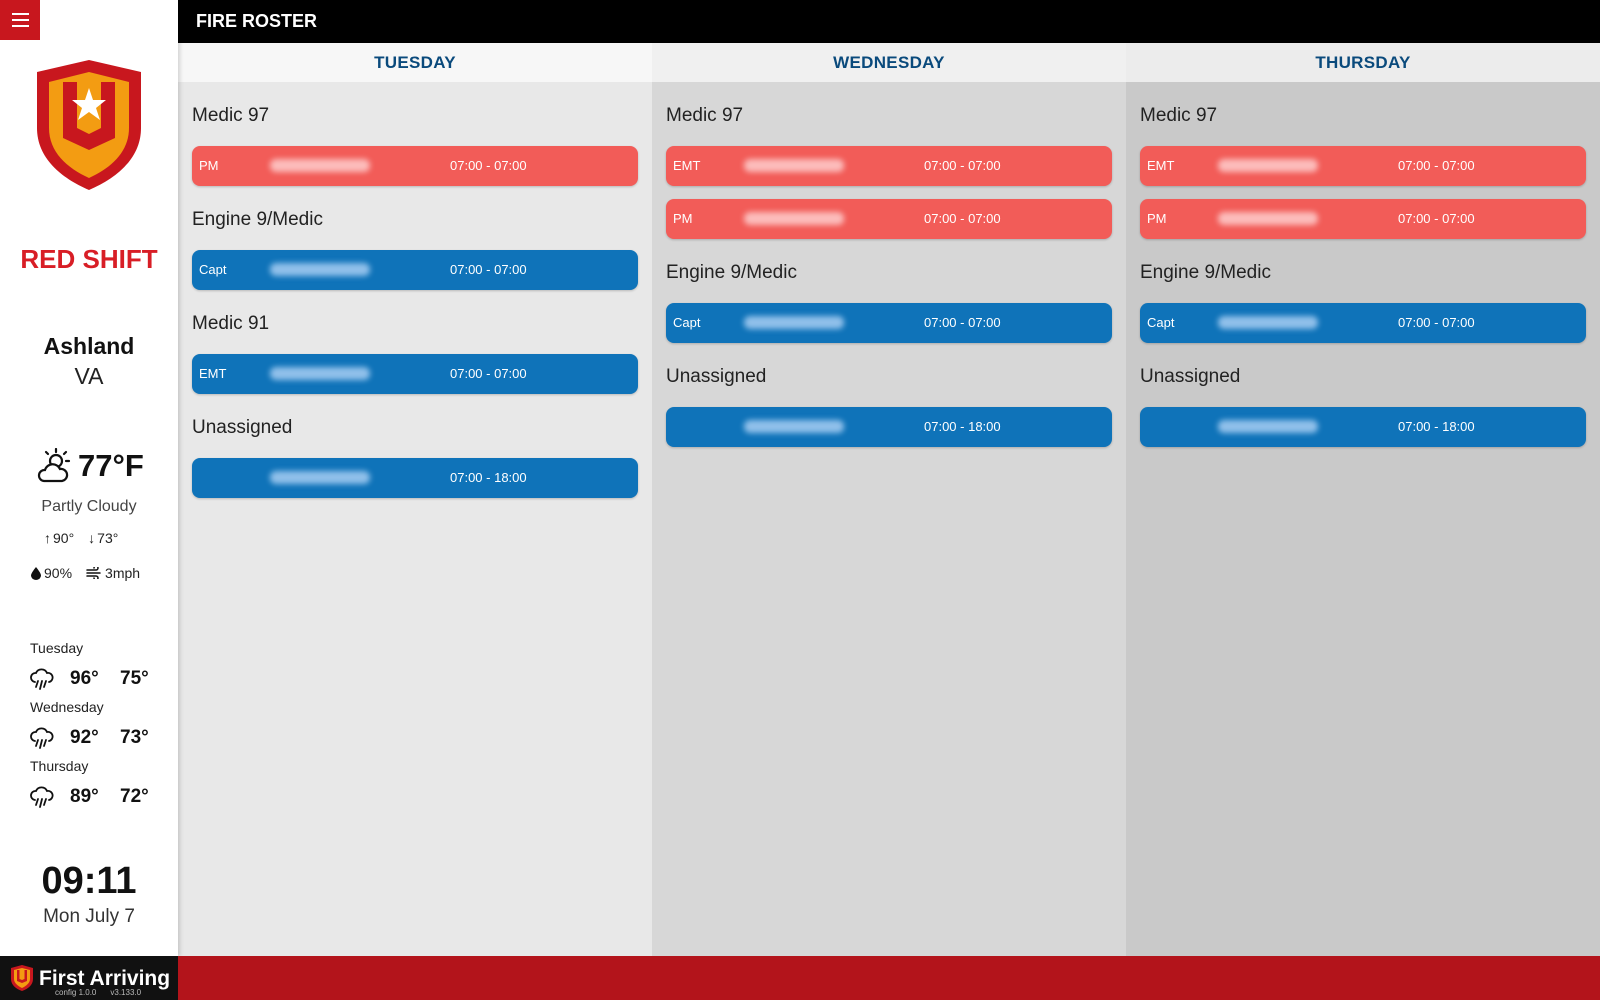  What do you see at coordinates (257, 21) in the screenshot?
I see `app-title: FIRE ROSTER` at bounding box center [257, 21].